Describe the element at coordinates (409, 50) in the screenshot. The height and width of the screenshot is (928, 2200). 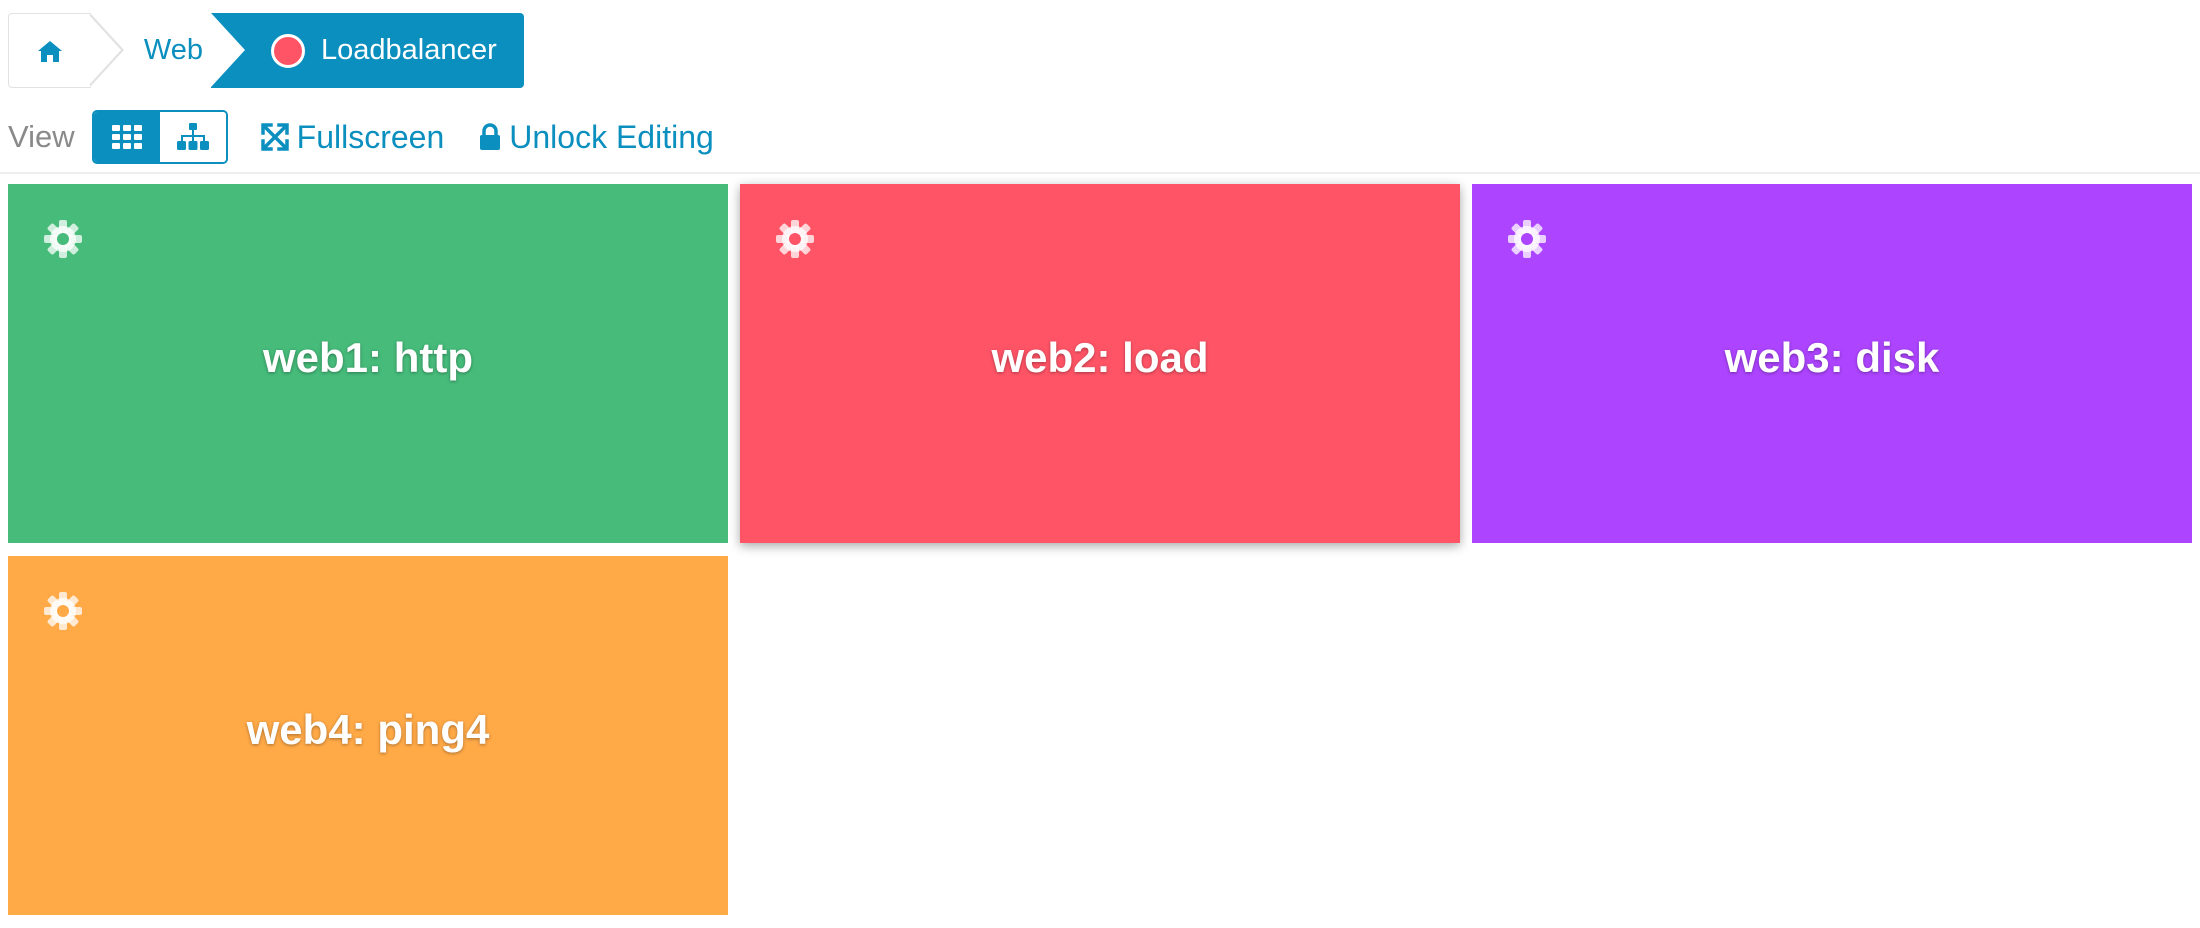
I see `breadcrumb-current-label: Loadbalancer` at that location.